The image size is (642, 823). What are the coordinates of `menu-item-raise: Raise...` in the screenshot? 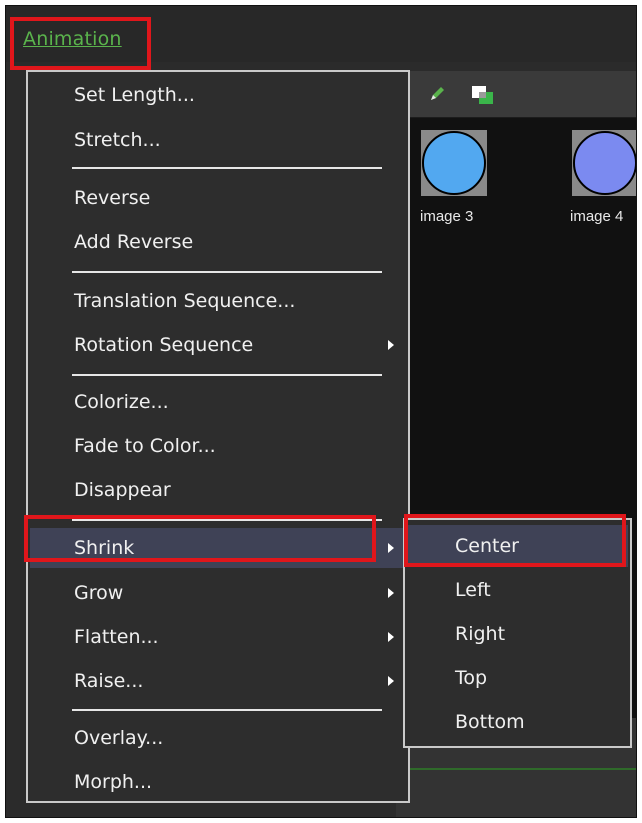 It's located at (218, 681).